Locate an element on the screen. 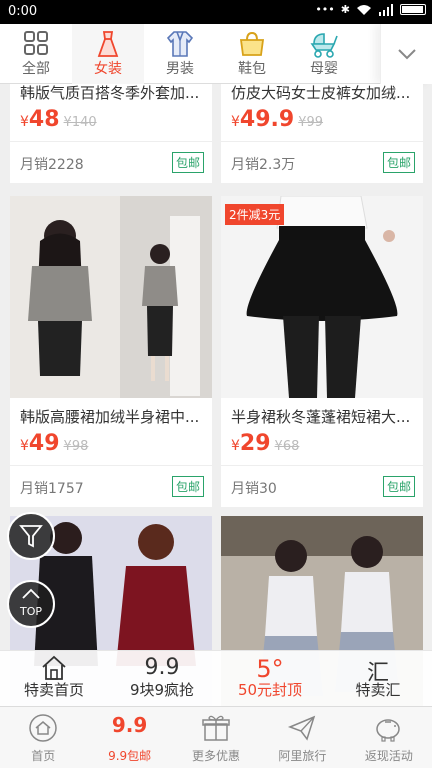 This screenshot has width=432, height=768. product-price: 29 is located at coordinates (255, 443).